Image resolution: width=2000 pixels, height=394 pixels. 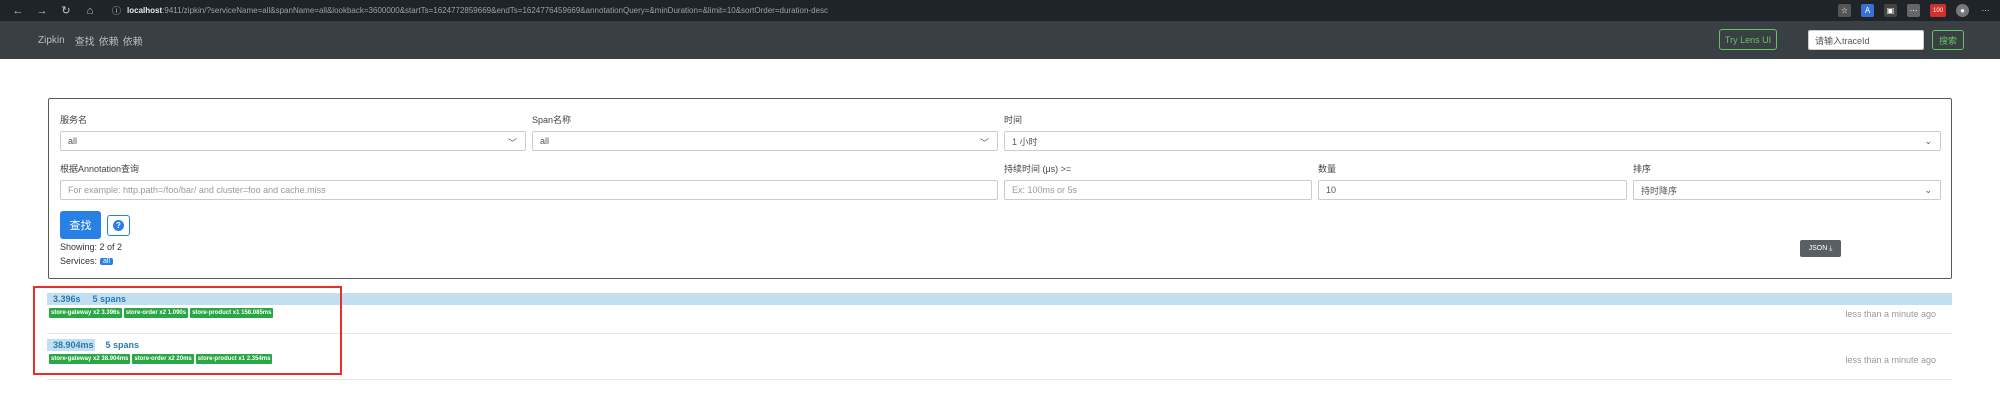 I want to click on span-label: Span名称, so click(x=552, y=120).